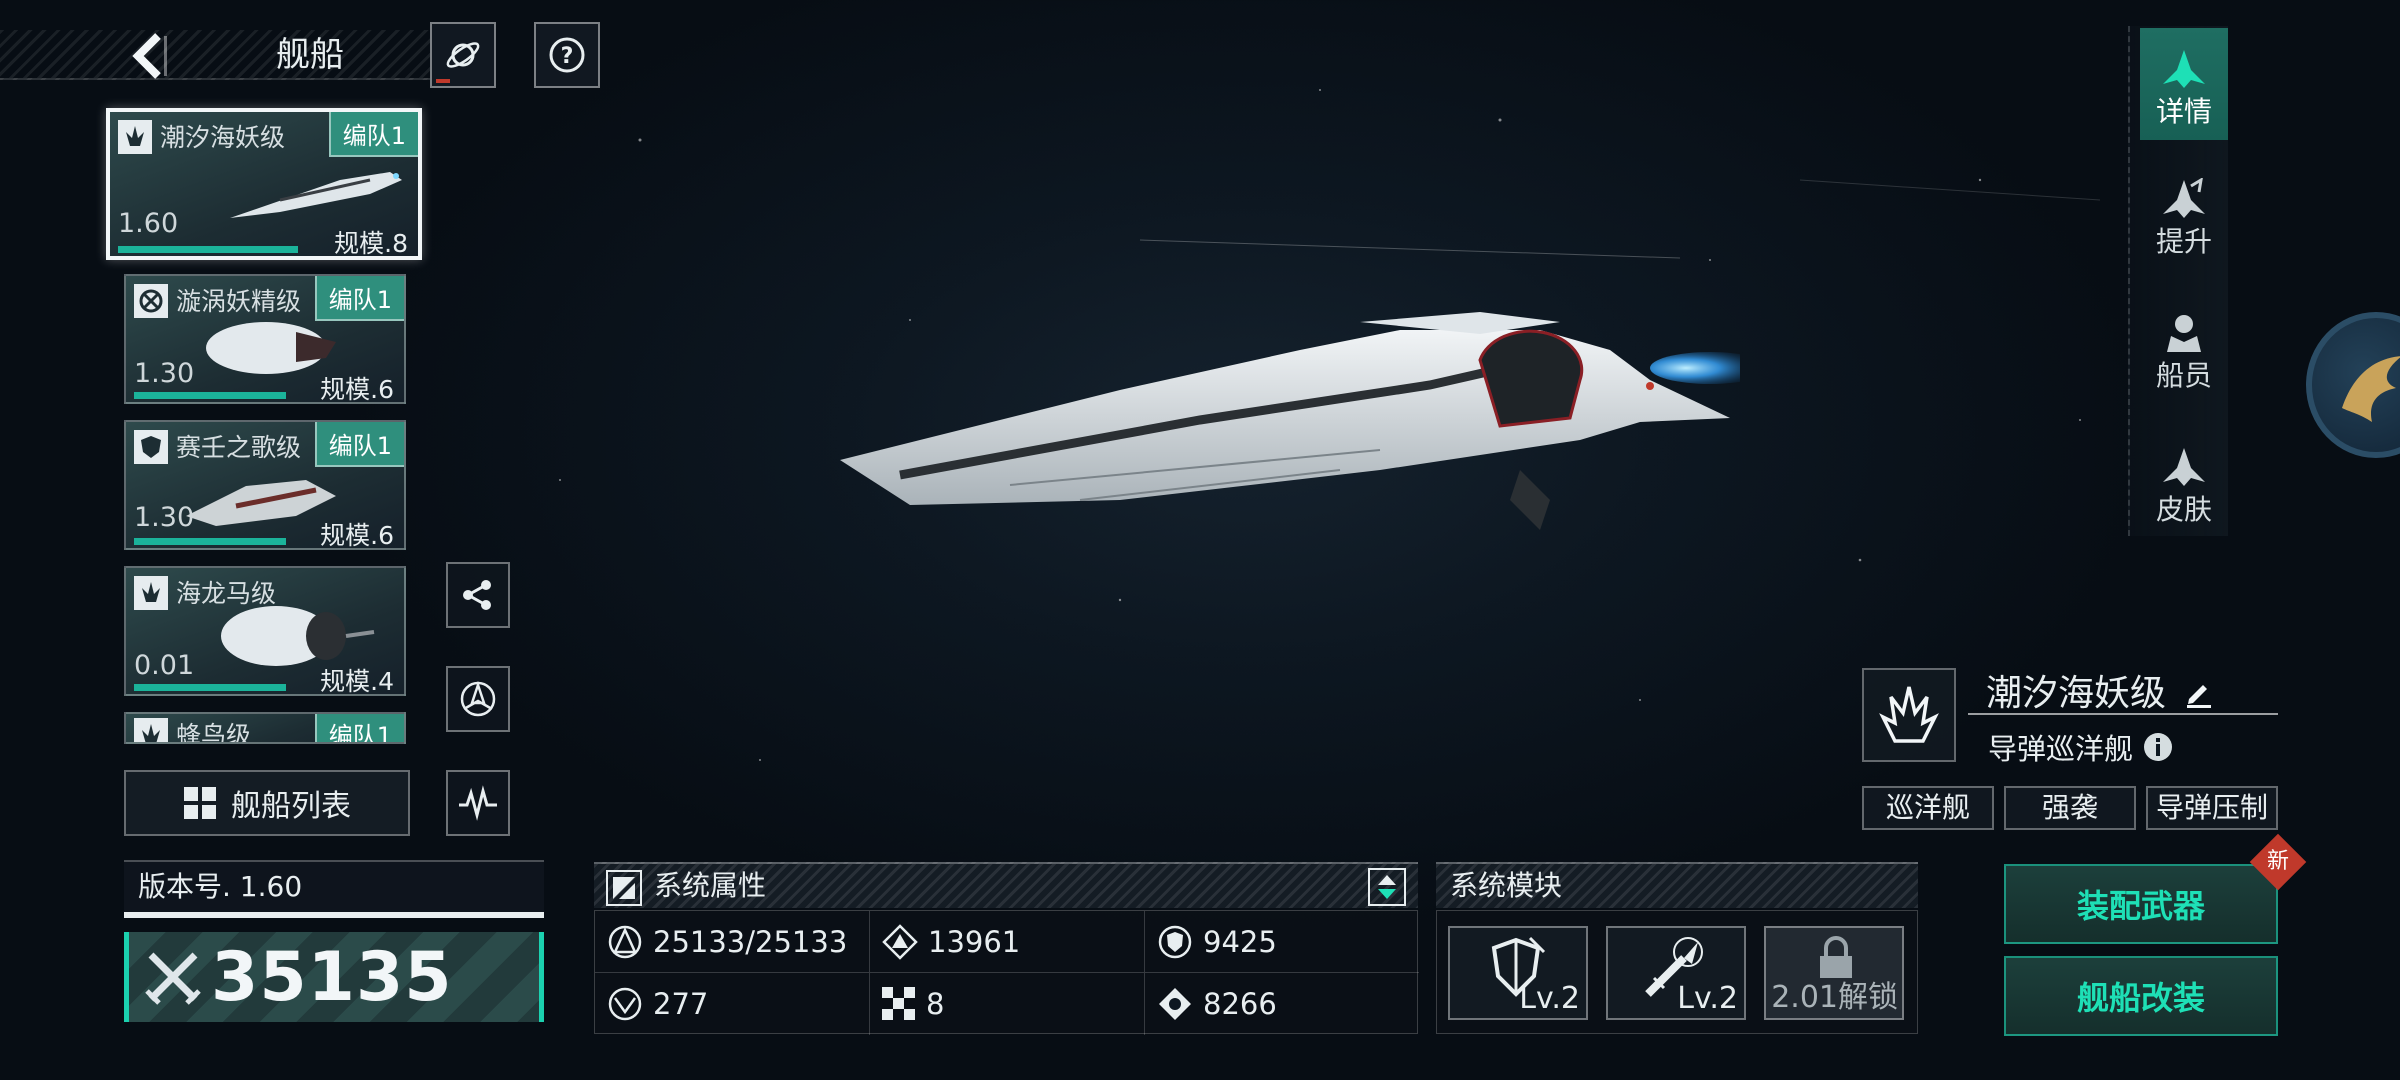 This screenshot has width=2400, height=1080. I want to click on new-badge-text: 新, so click(2277, 861).